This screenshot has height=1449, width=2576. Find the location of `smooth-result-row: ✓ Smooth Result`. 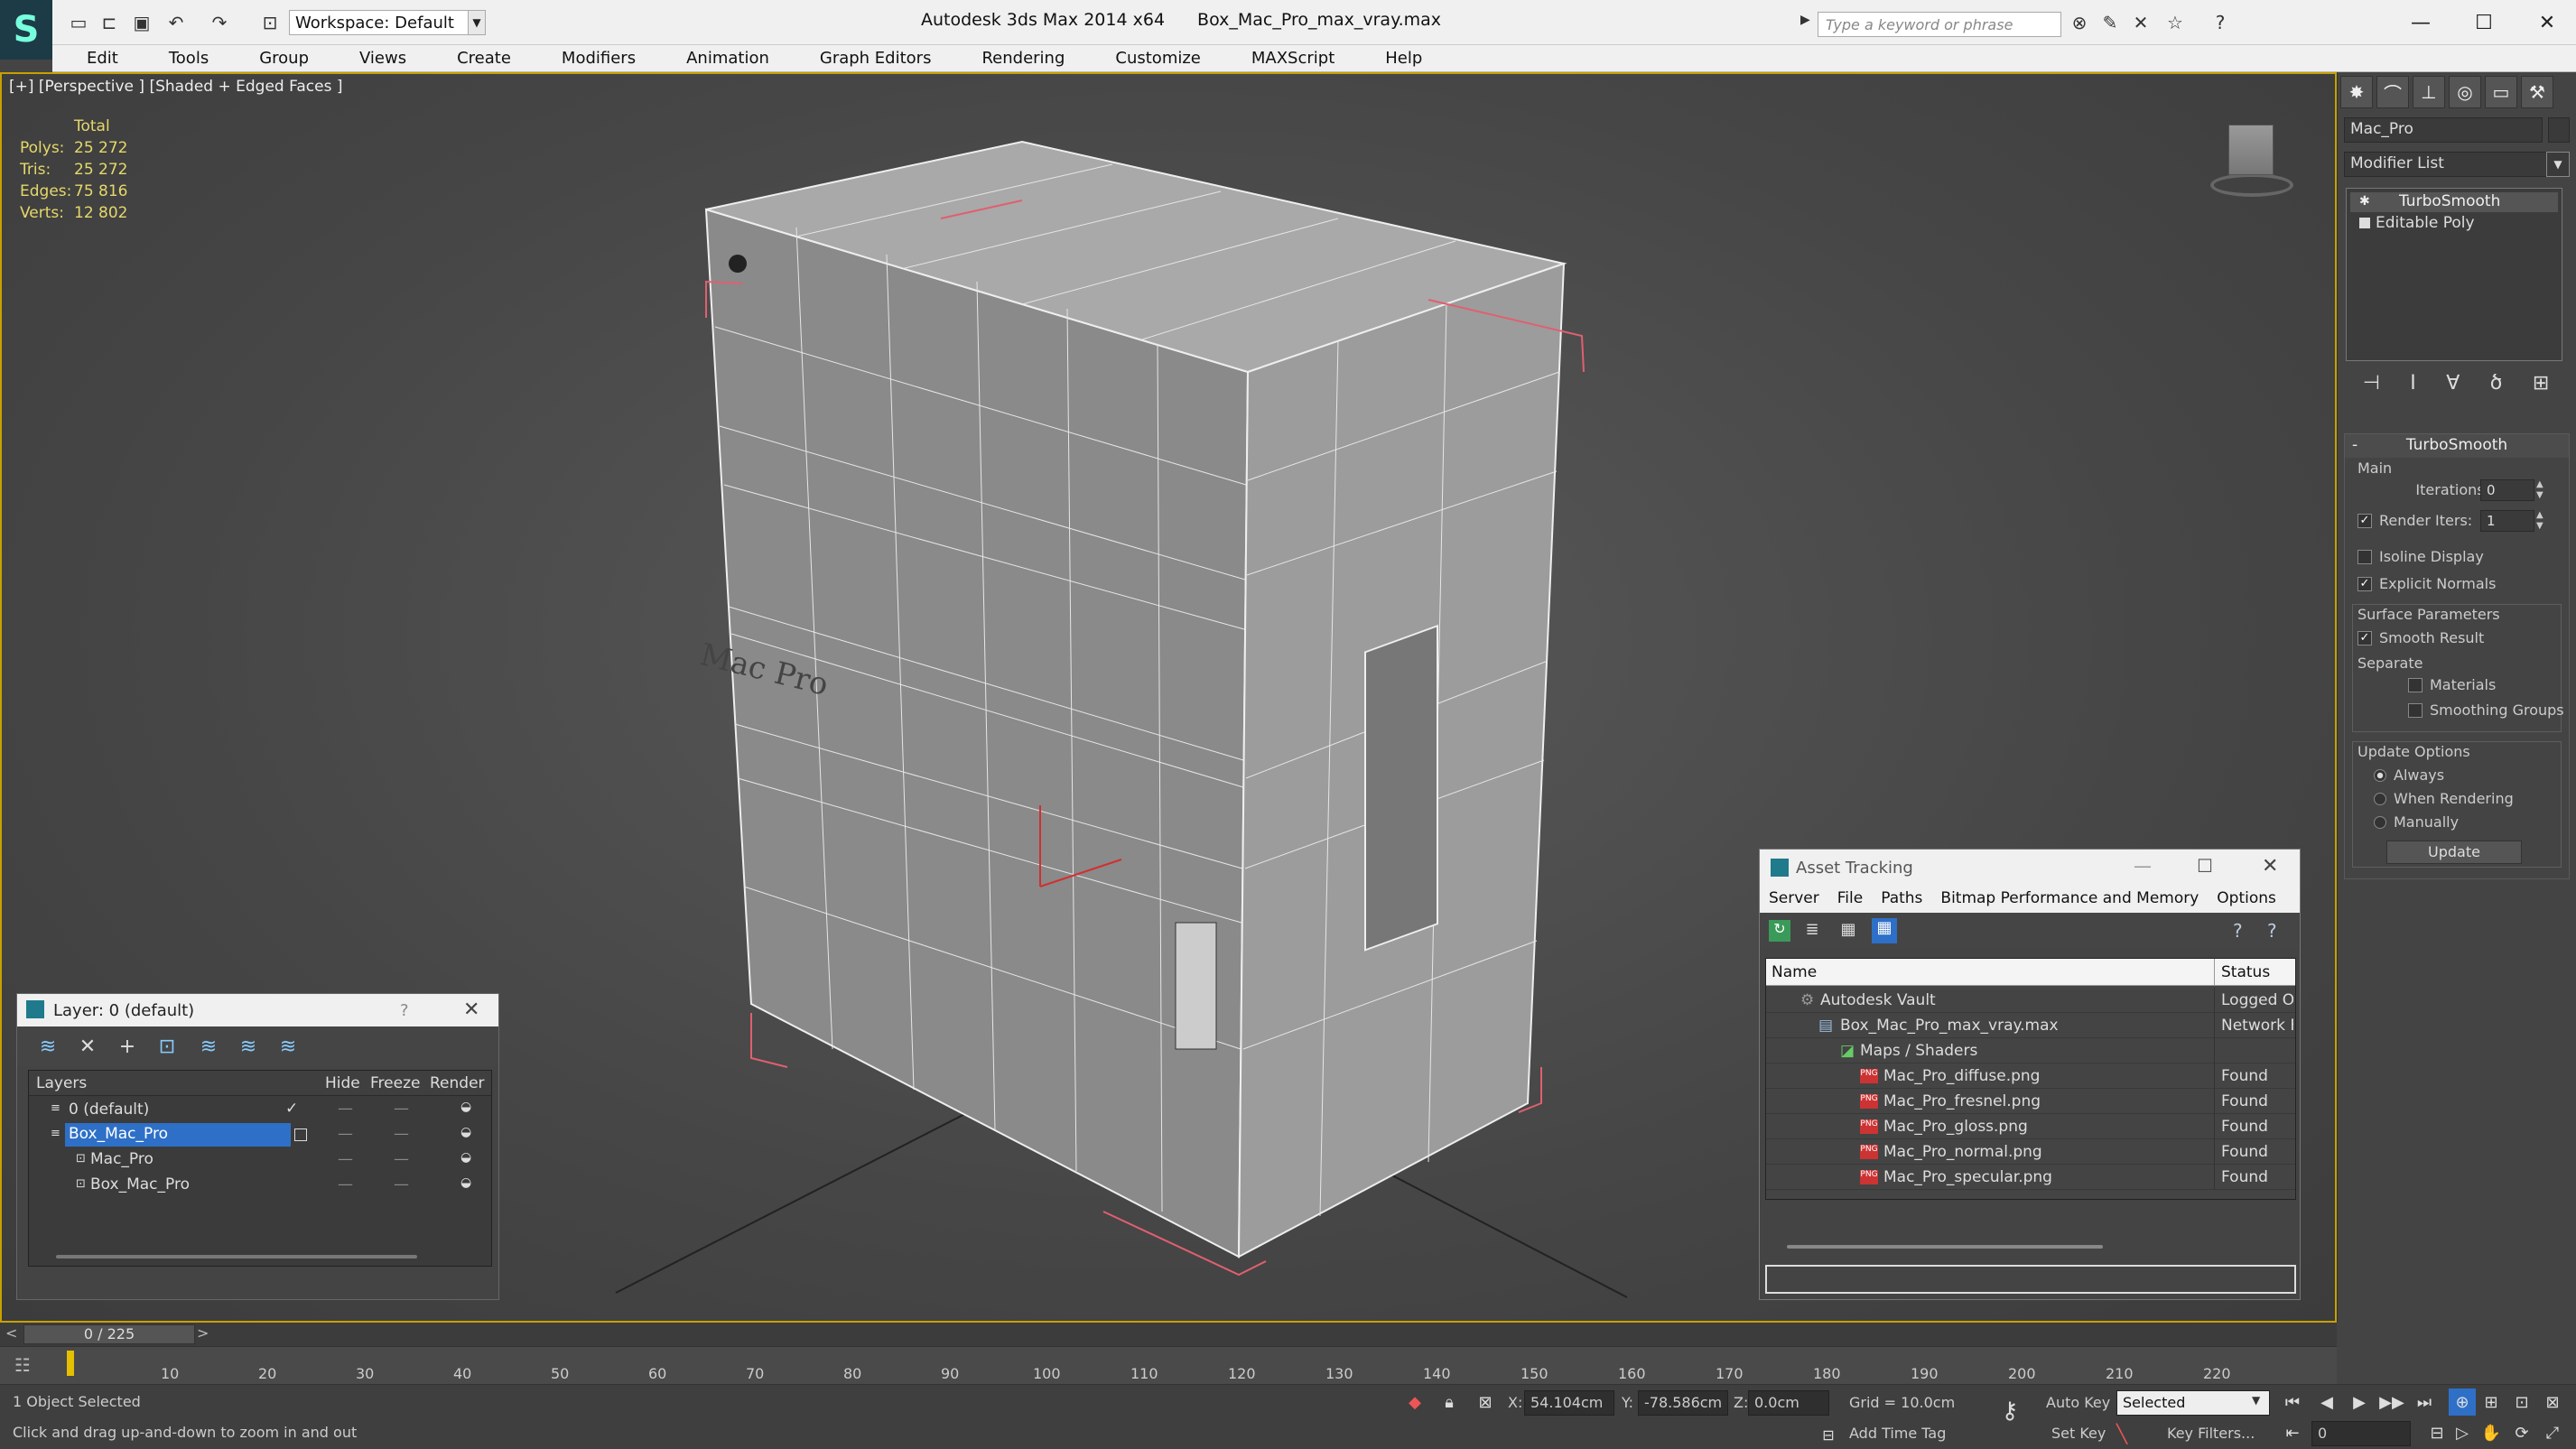

smooth-result-row: ✓ Smooth Result is located at coordinates (2420, 637).